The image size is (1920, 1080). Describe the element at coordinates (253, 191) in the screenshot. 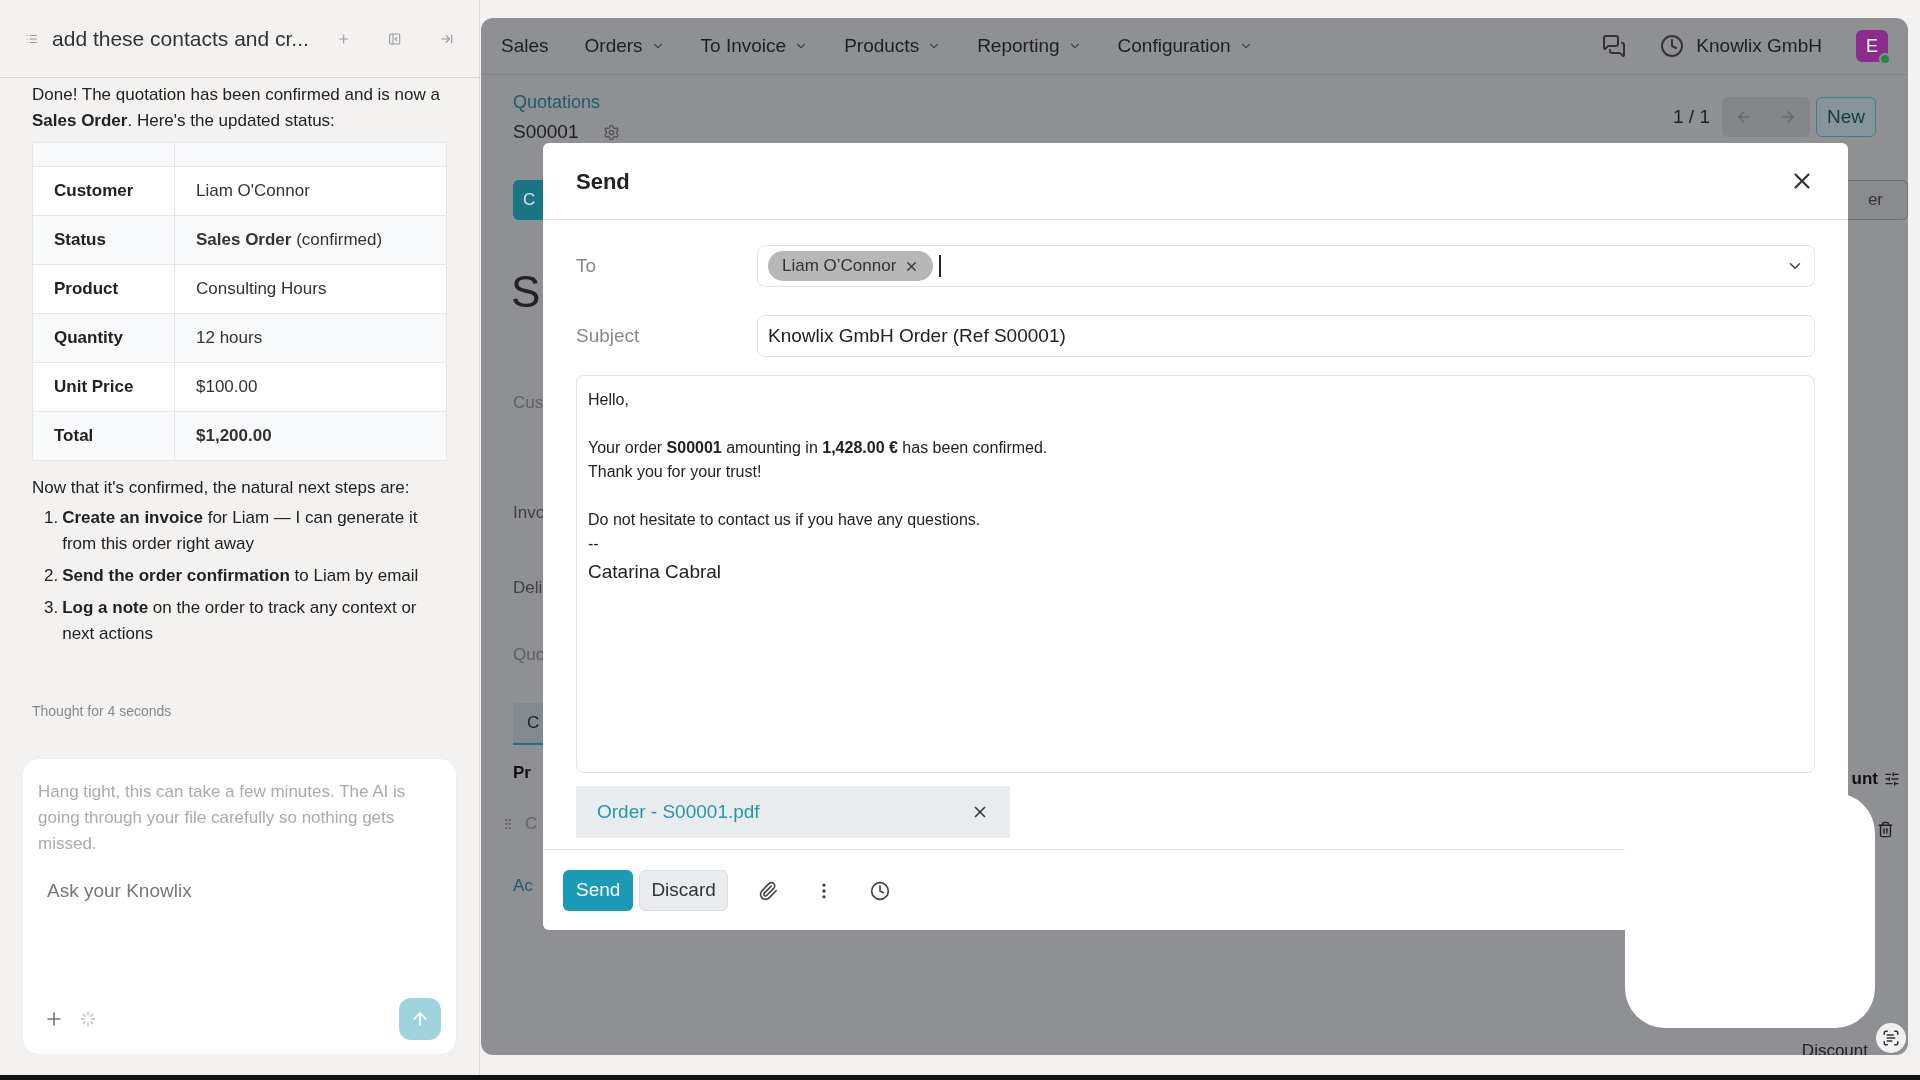

I see `table-value: Liam O'Connor` at that location.